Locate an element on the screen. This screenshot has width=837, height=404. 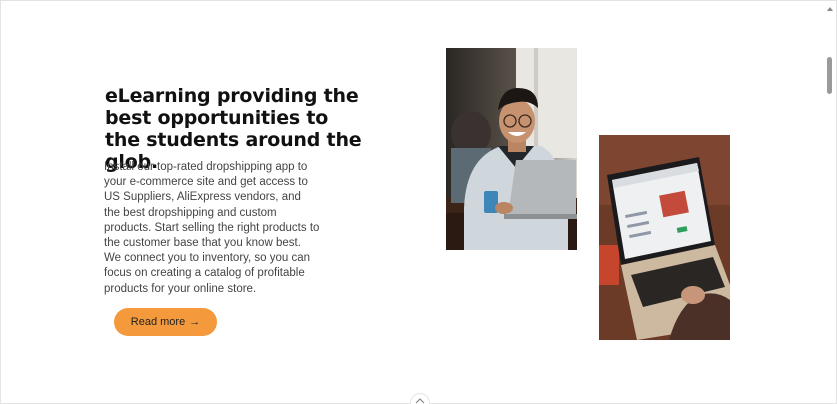
chevron-up-icon is located at coordinates (420, 398).